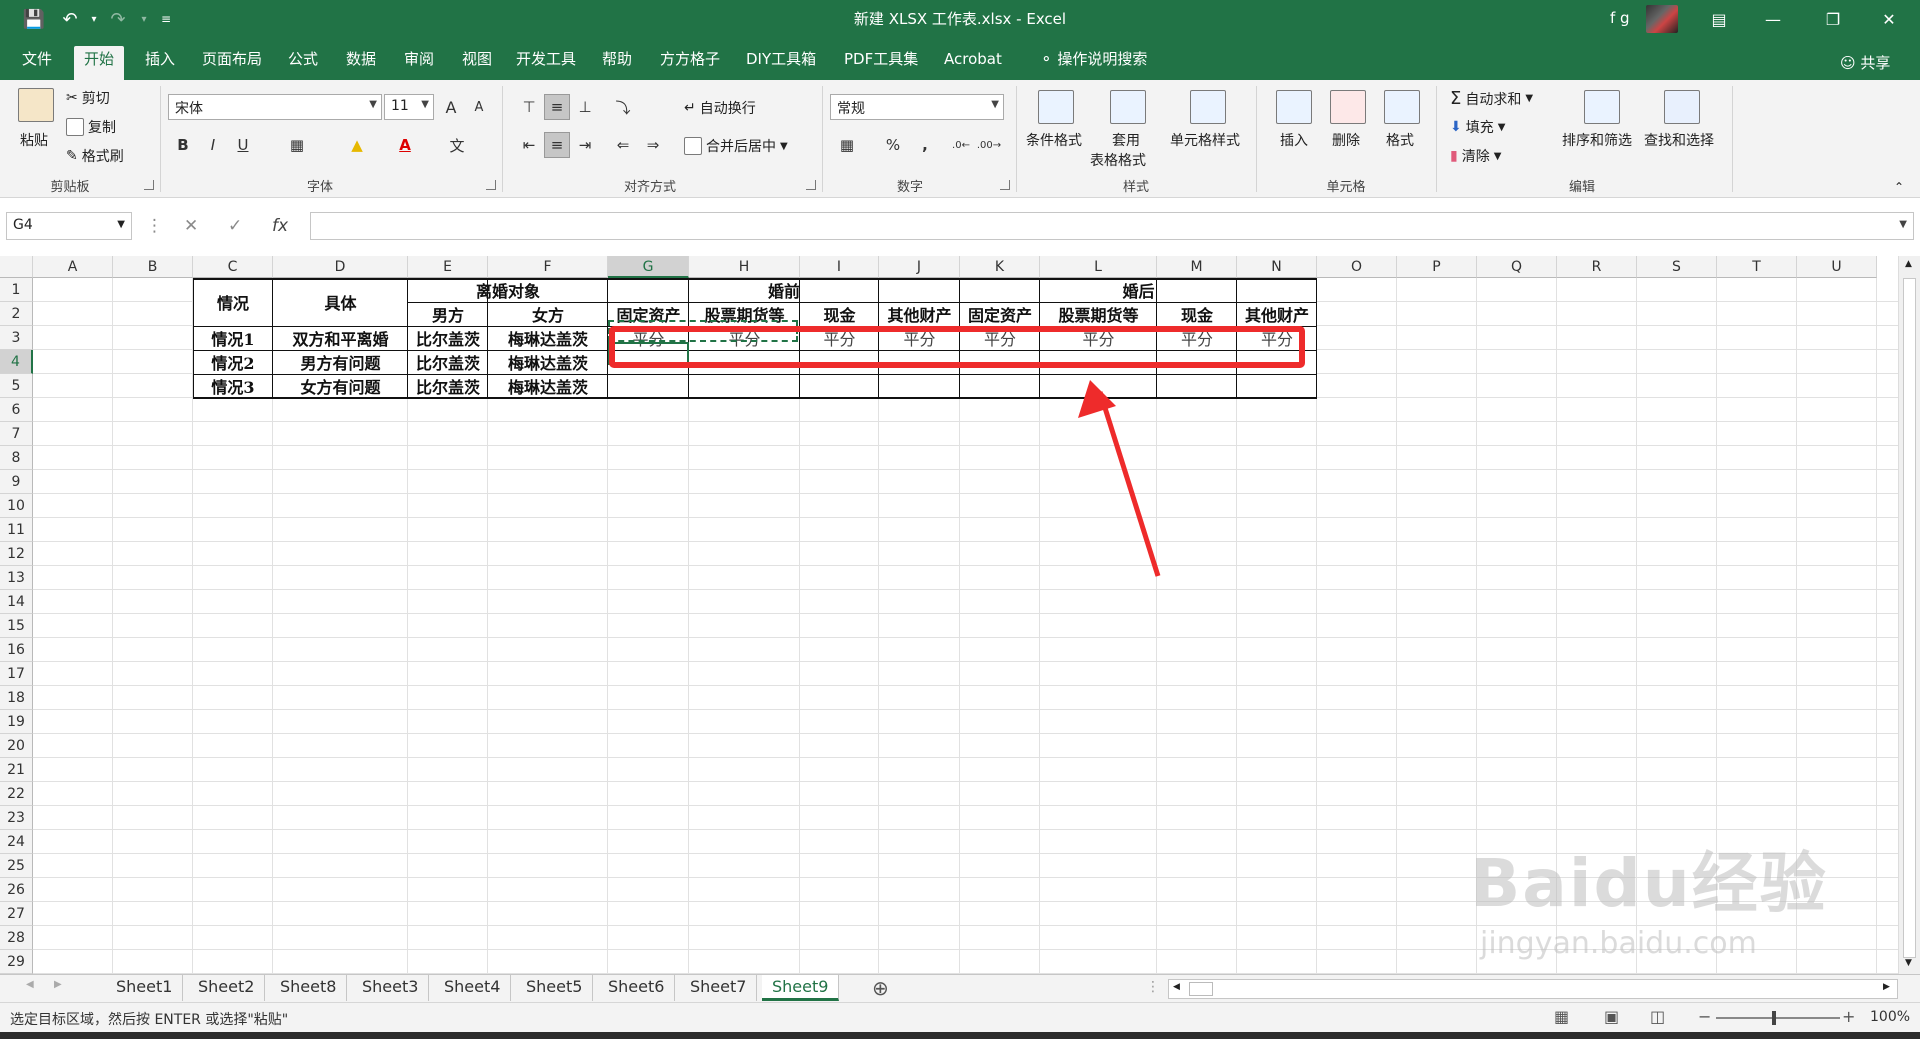 Image resolution: width=1920 pixels, height=1039 pixels. Describe the element at coordinates (1201, 989) in the screenshot. I see `horizontal-scroll-thumb` at that location.